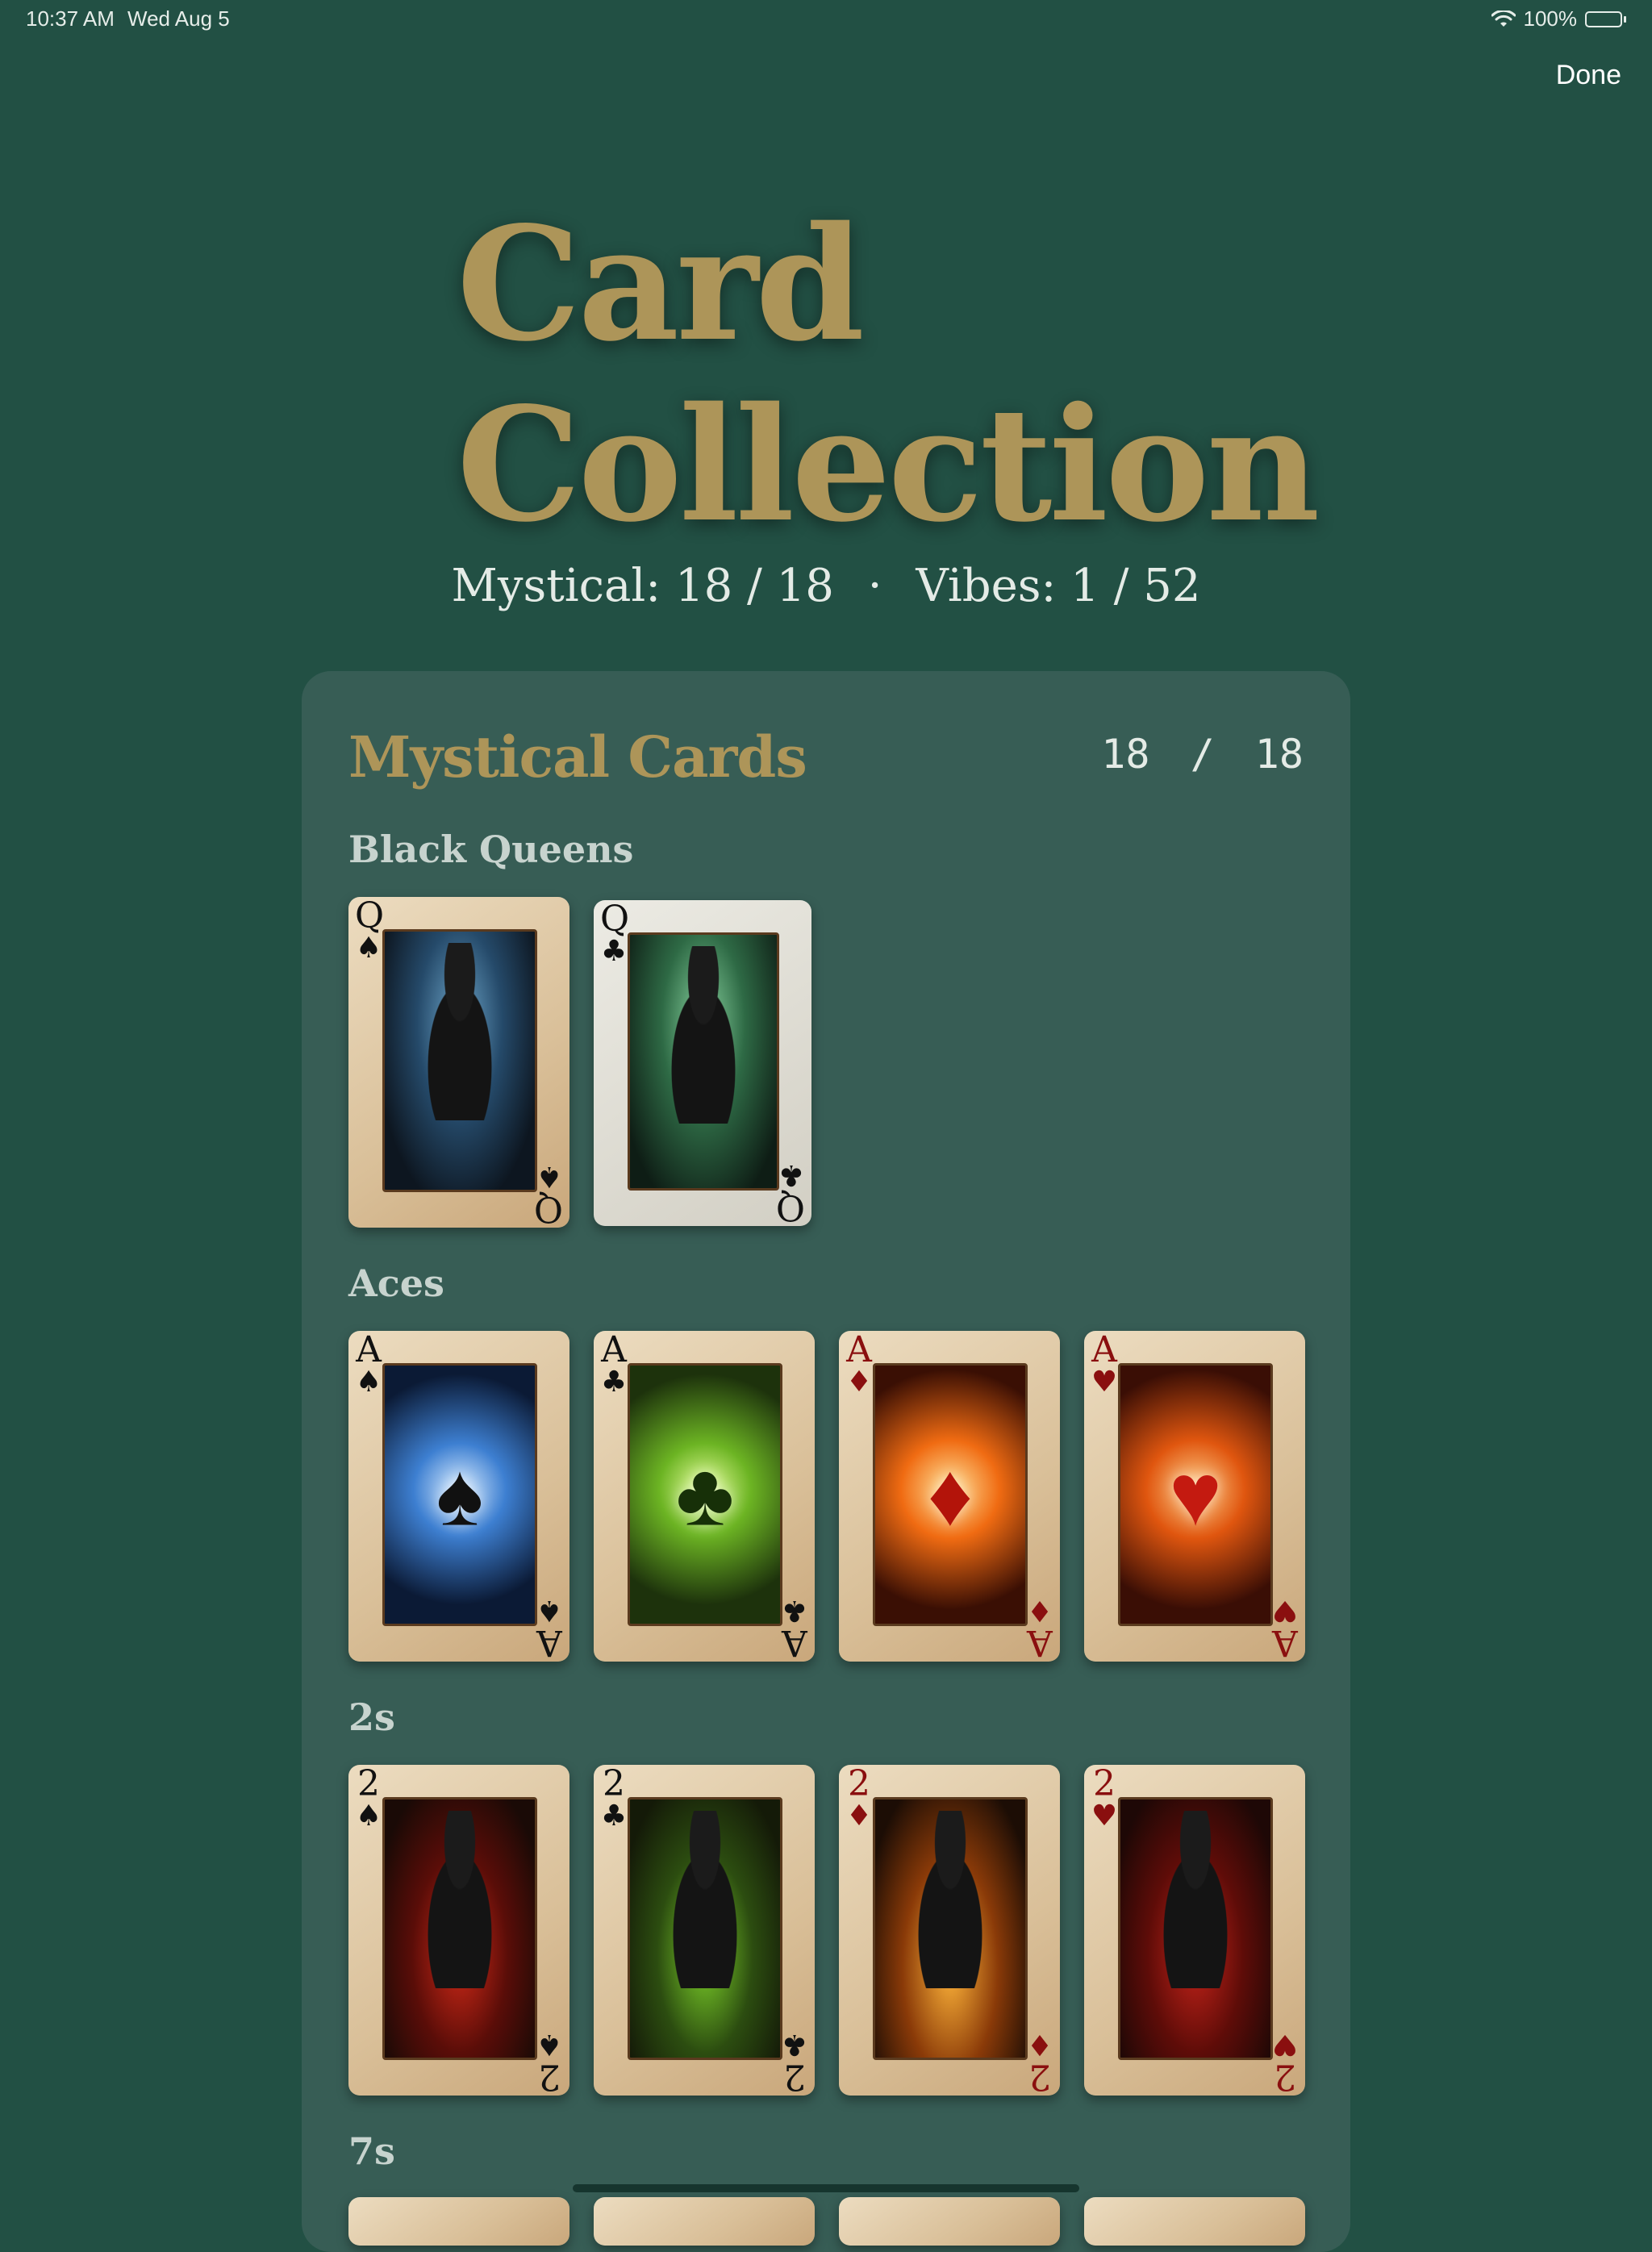  Describe the element at coordinates (1104, 1365) in the screenshot. I see `card-corner-top: A ♥` at that location.